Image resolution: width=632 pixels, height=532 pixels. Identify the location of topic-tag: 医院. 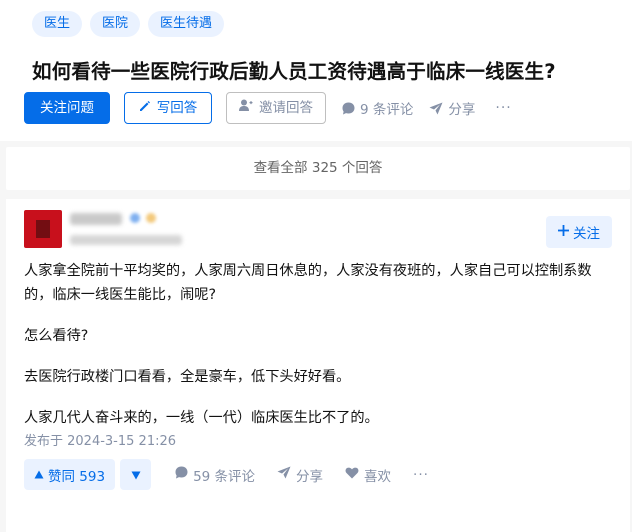
(115, 24).